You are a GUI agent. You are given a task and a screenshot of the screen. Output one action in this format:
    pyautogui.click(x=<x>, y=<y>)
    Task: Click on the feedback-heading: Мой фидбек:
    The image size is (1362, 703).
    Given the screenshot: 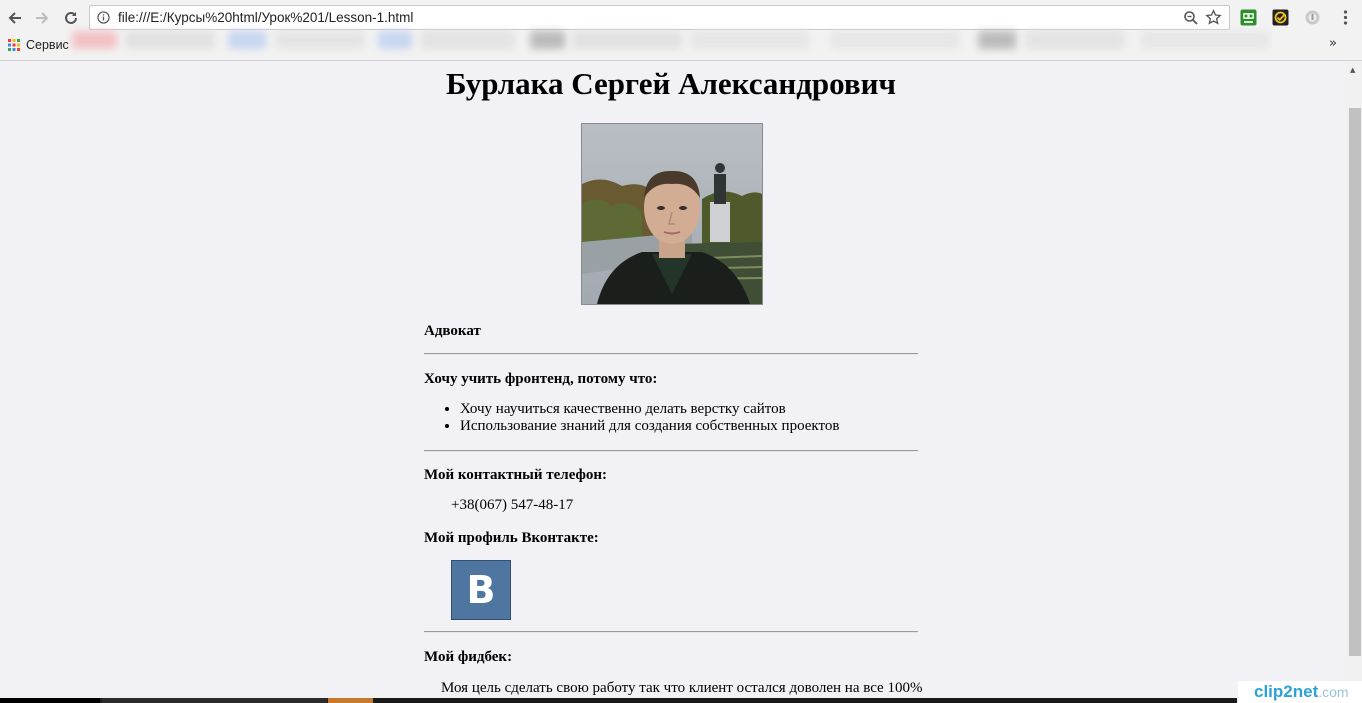 What is the action you would take?
    pyautogui.click(x=468, y=657)
    